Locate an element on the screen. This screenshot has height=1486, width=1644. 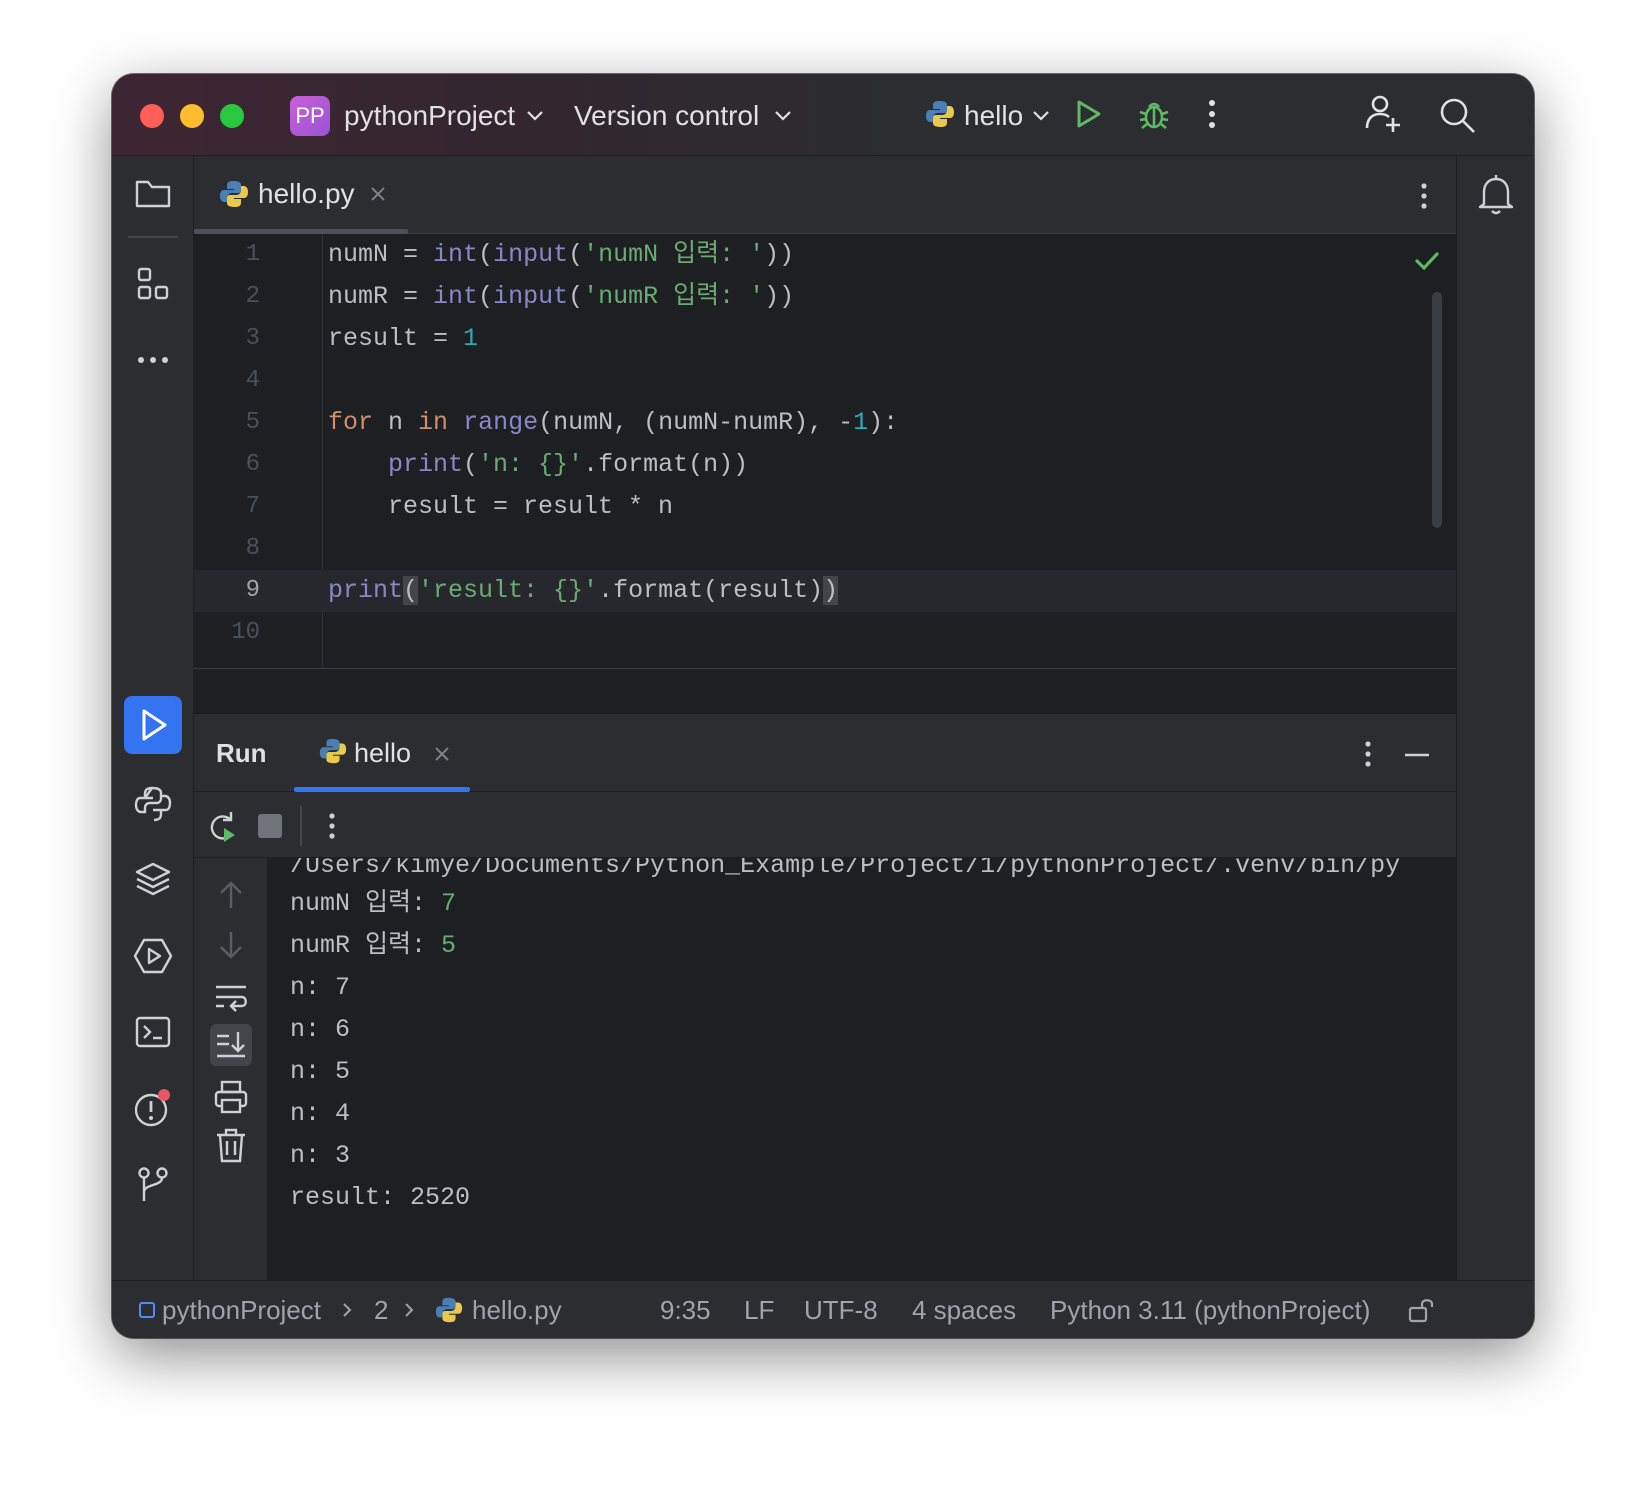
python-interpreter: Python 3.11 (pythonProject) is located at coordinates (1210, 1309).